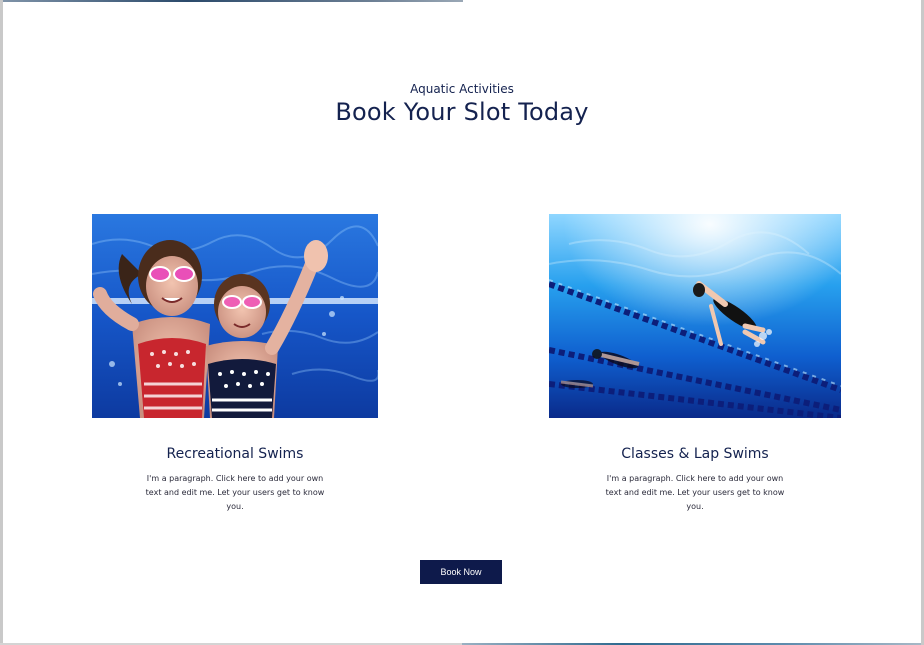 Image resolution: width=924 pixels, height=645 pixels. What do you see at coordinates (462, 112) in the screenshot?
I see `section-heading: Book Your Slot Today` at bounding box center [462, 112].